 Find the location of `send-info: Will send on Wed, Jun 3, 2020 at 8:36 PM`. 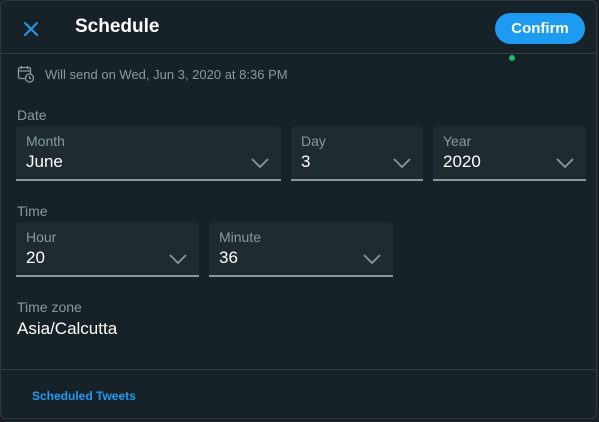

send-info: Will send on Wed, Jun 3, 2020 at 8:36 PM is located at coordinates (152, 74).